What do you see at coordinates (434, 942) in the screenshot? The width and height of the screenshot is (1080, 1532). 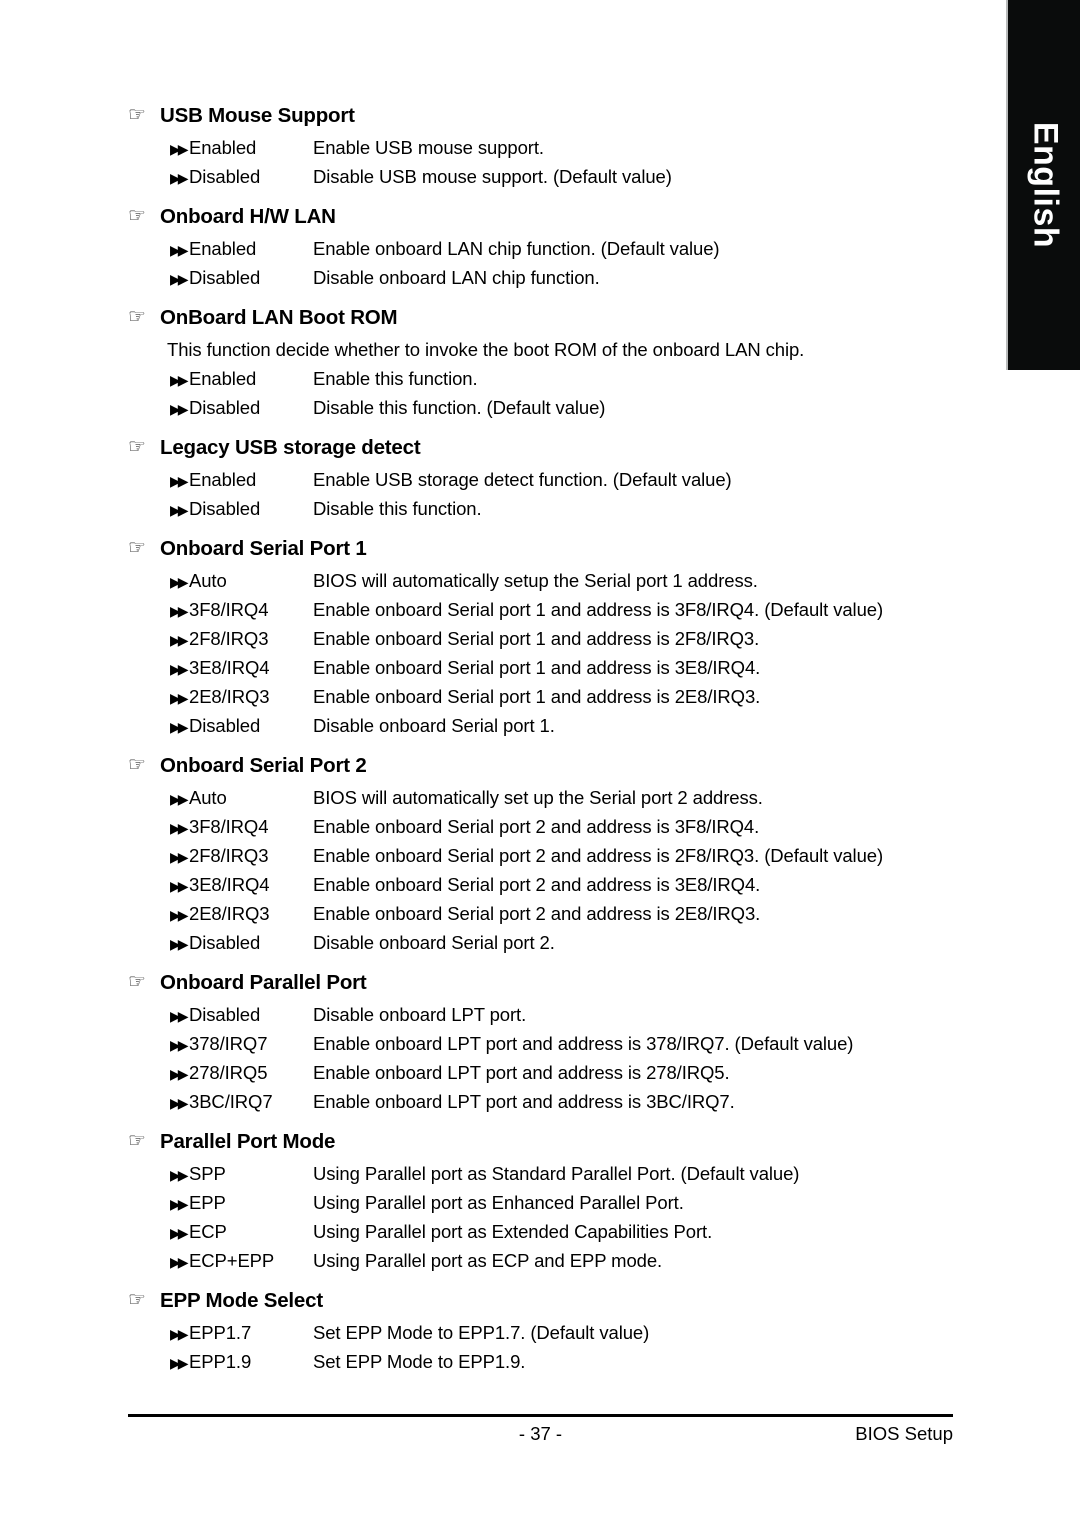 I see `option-description: Disable onboard Serial port 2.` at bounding box center [434, 942].